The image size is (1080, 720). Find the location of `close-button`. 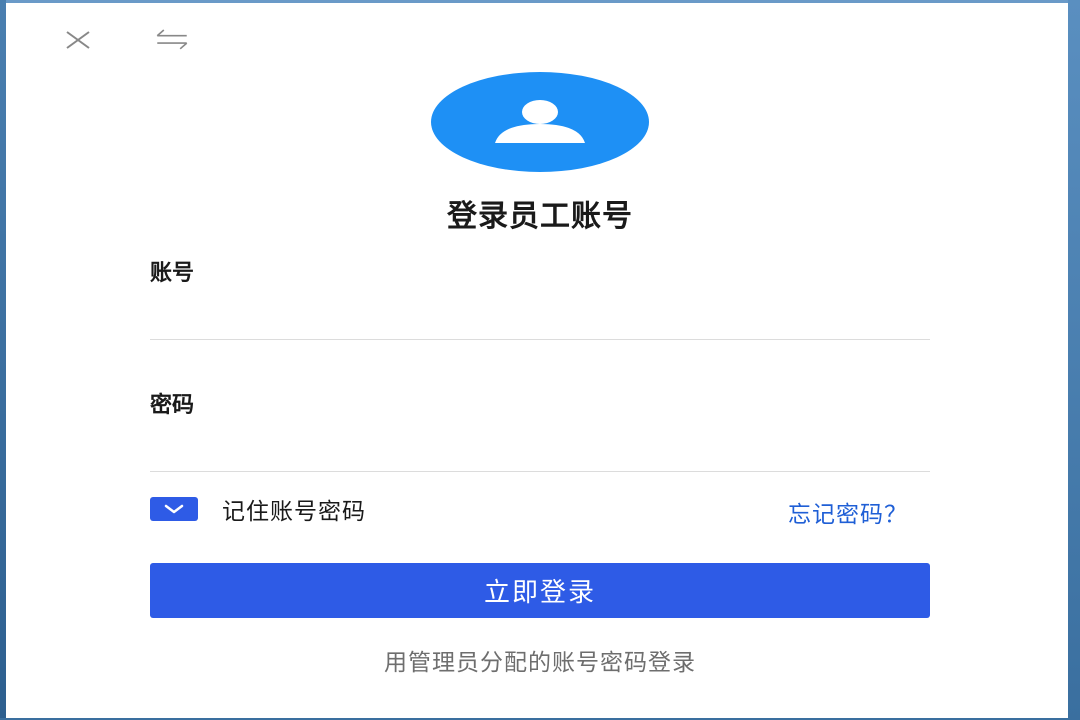

close-button is located at coordinates (78, 39).